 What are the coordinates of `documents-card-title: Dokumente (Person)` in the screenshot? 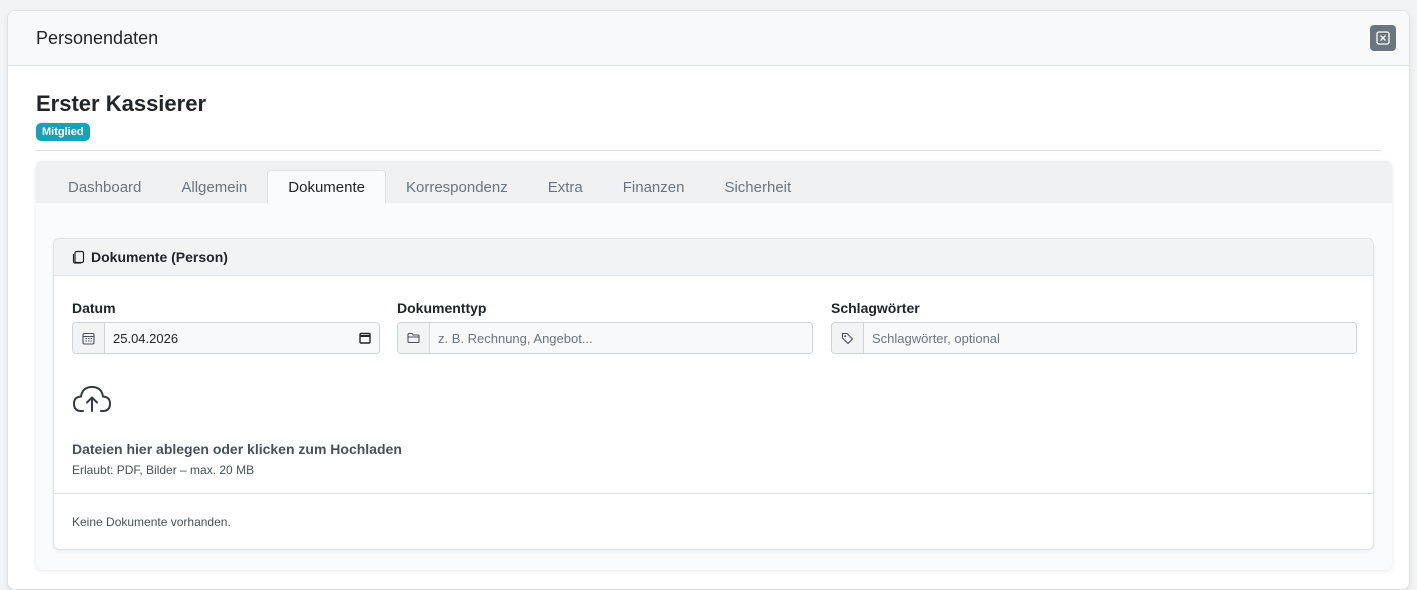 It's located at (159, 257).